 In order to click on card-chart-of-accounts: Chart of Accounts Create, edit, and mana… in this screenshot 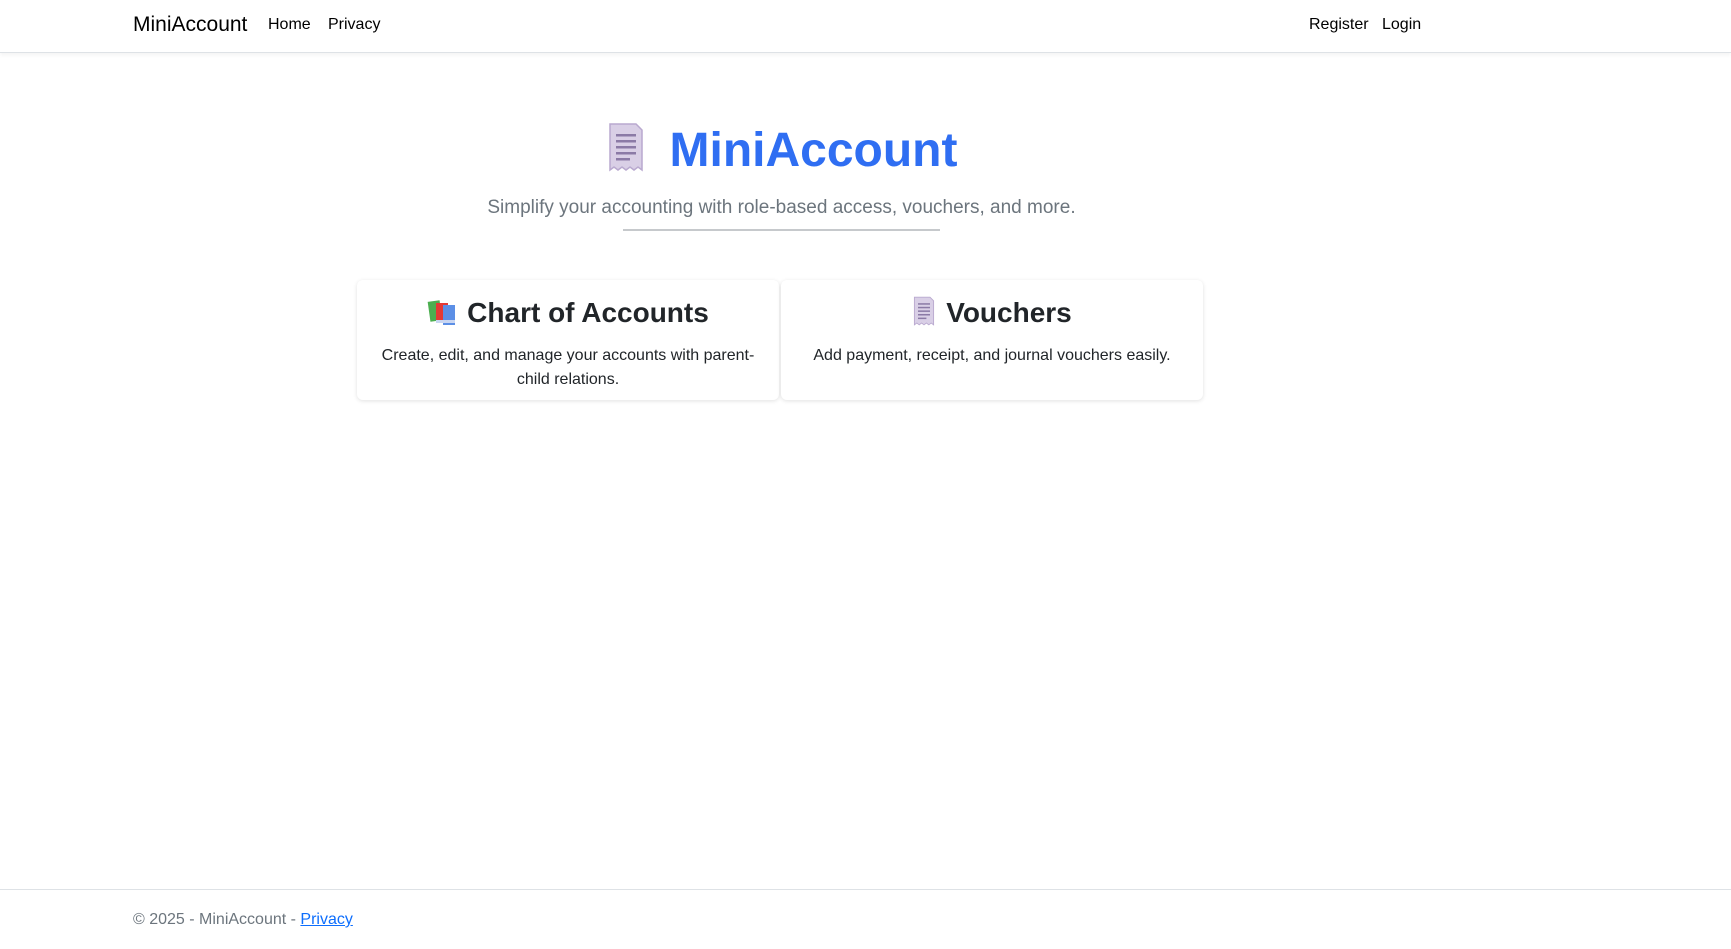, I will do `click(568, 340)`.